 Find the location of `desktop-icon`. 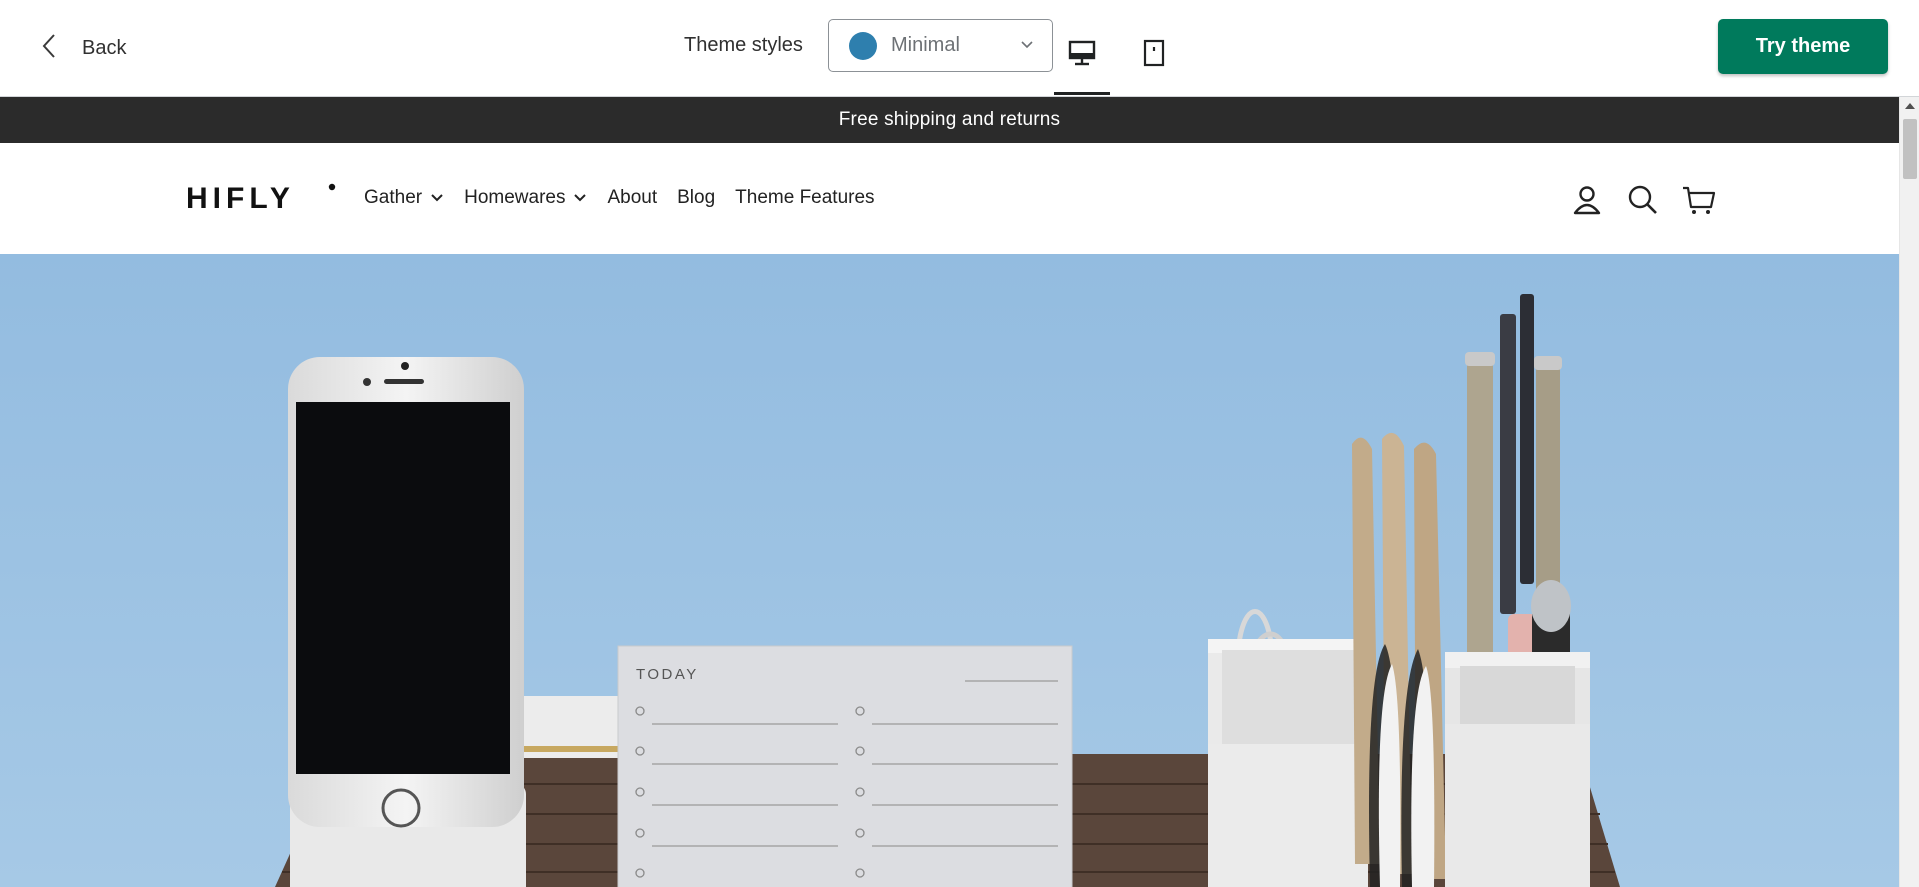

desktop-icon is located at coordinates (1082, 65).